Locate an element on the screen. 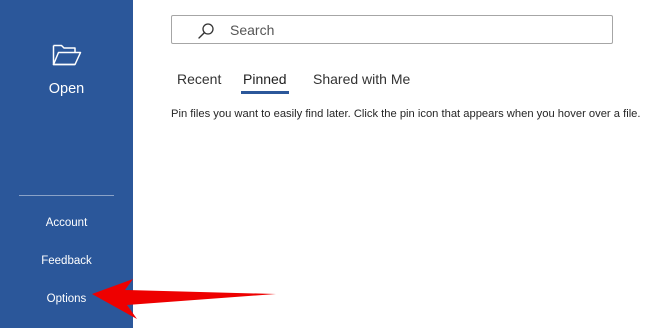  tab-recent: Recent is located at coordinates (199, 81).